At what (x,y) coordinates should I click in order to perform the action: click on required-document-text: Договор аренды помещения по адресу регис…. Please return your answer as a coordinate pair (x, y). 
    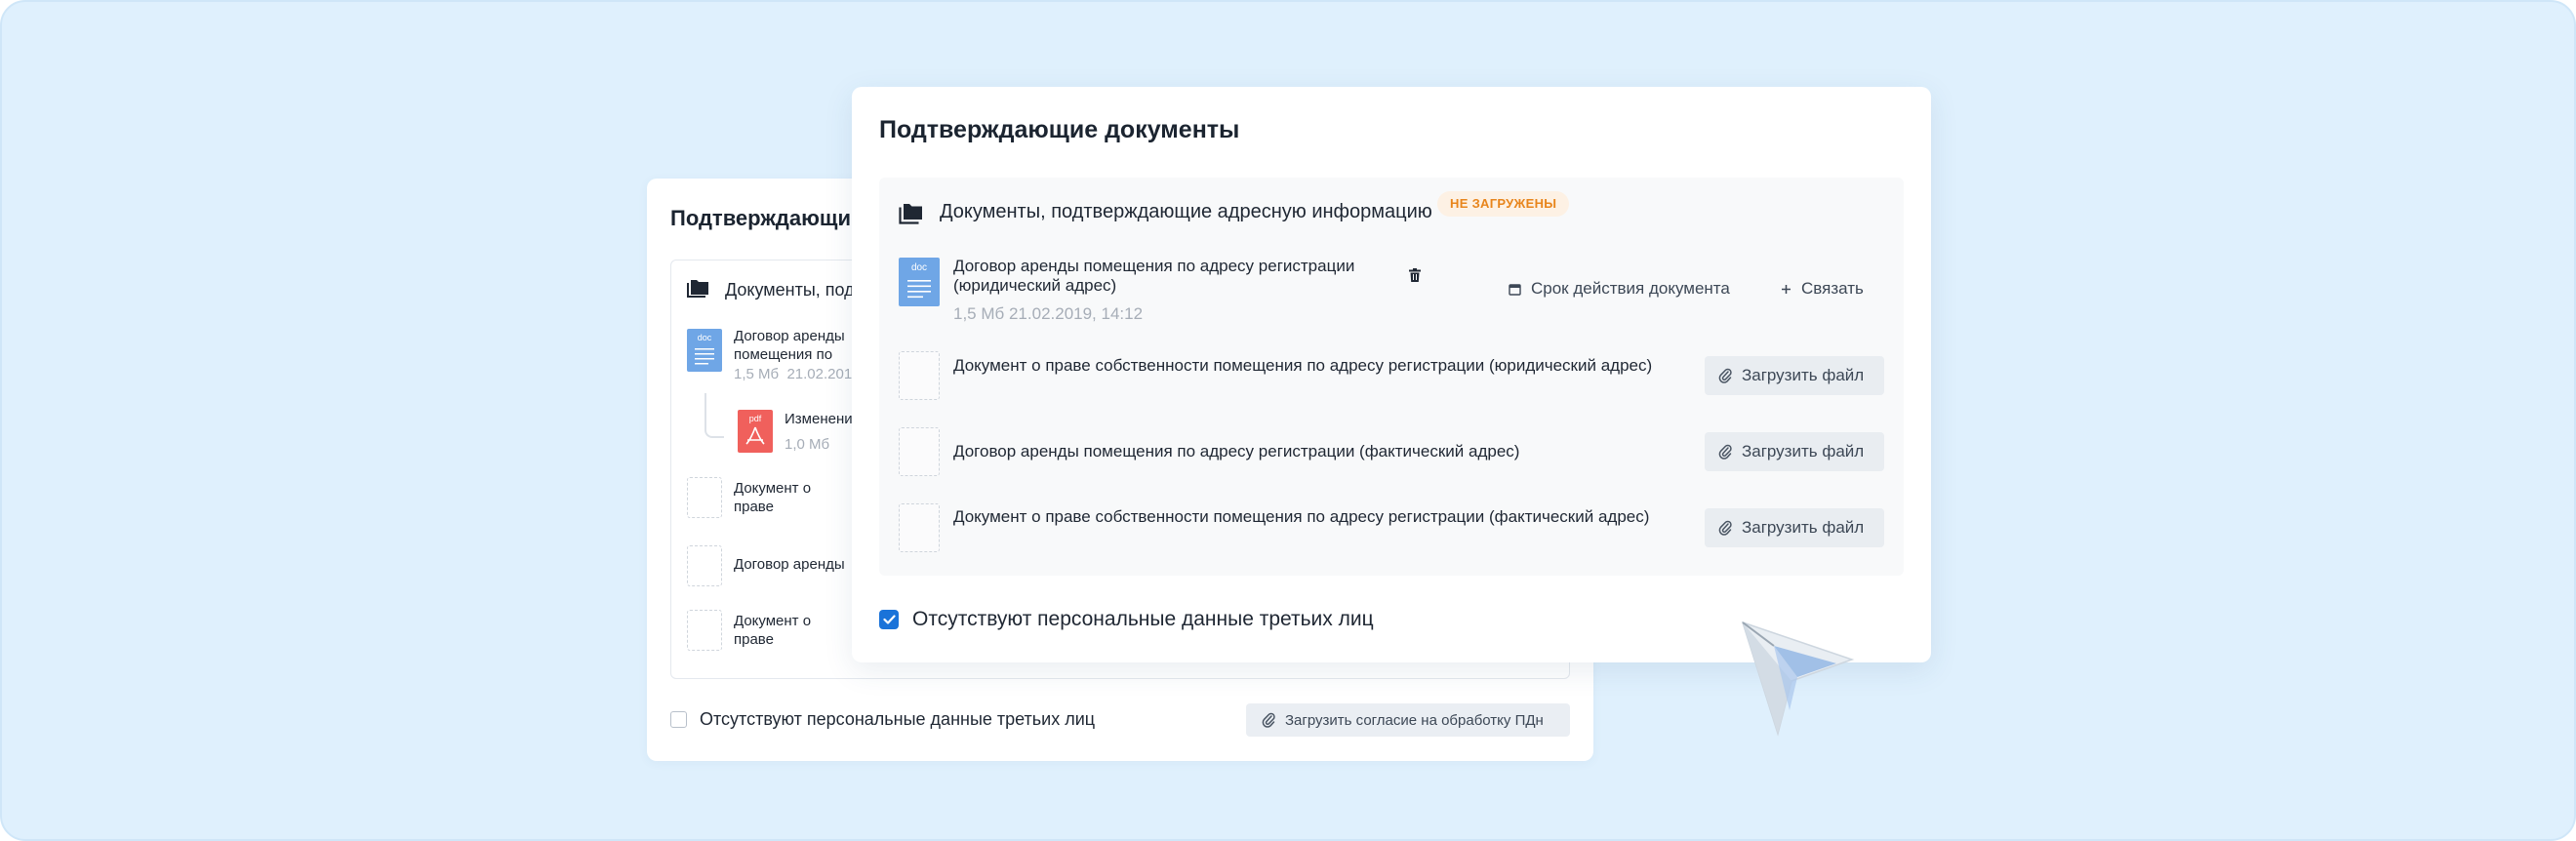
    Looking at the image, I should click on (1236, 451).